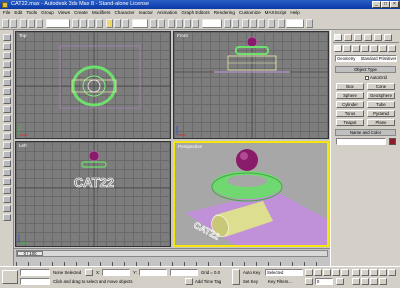  Describe the element at coordinates (251, 194) in the screenshot. I see `viewport-perspective: Perspective CAT22` at that location.